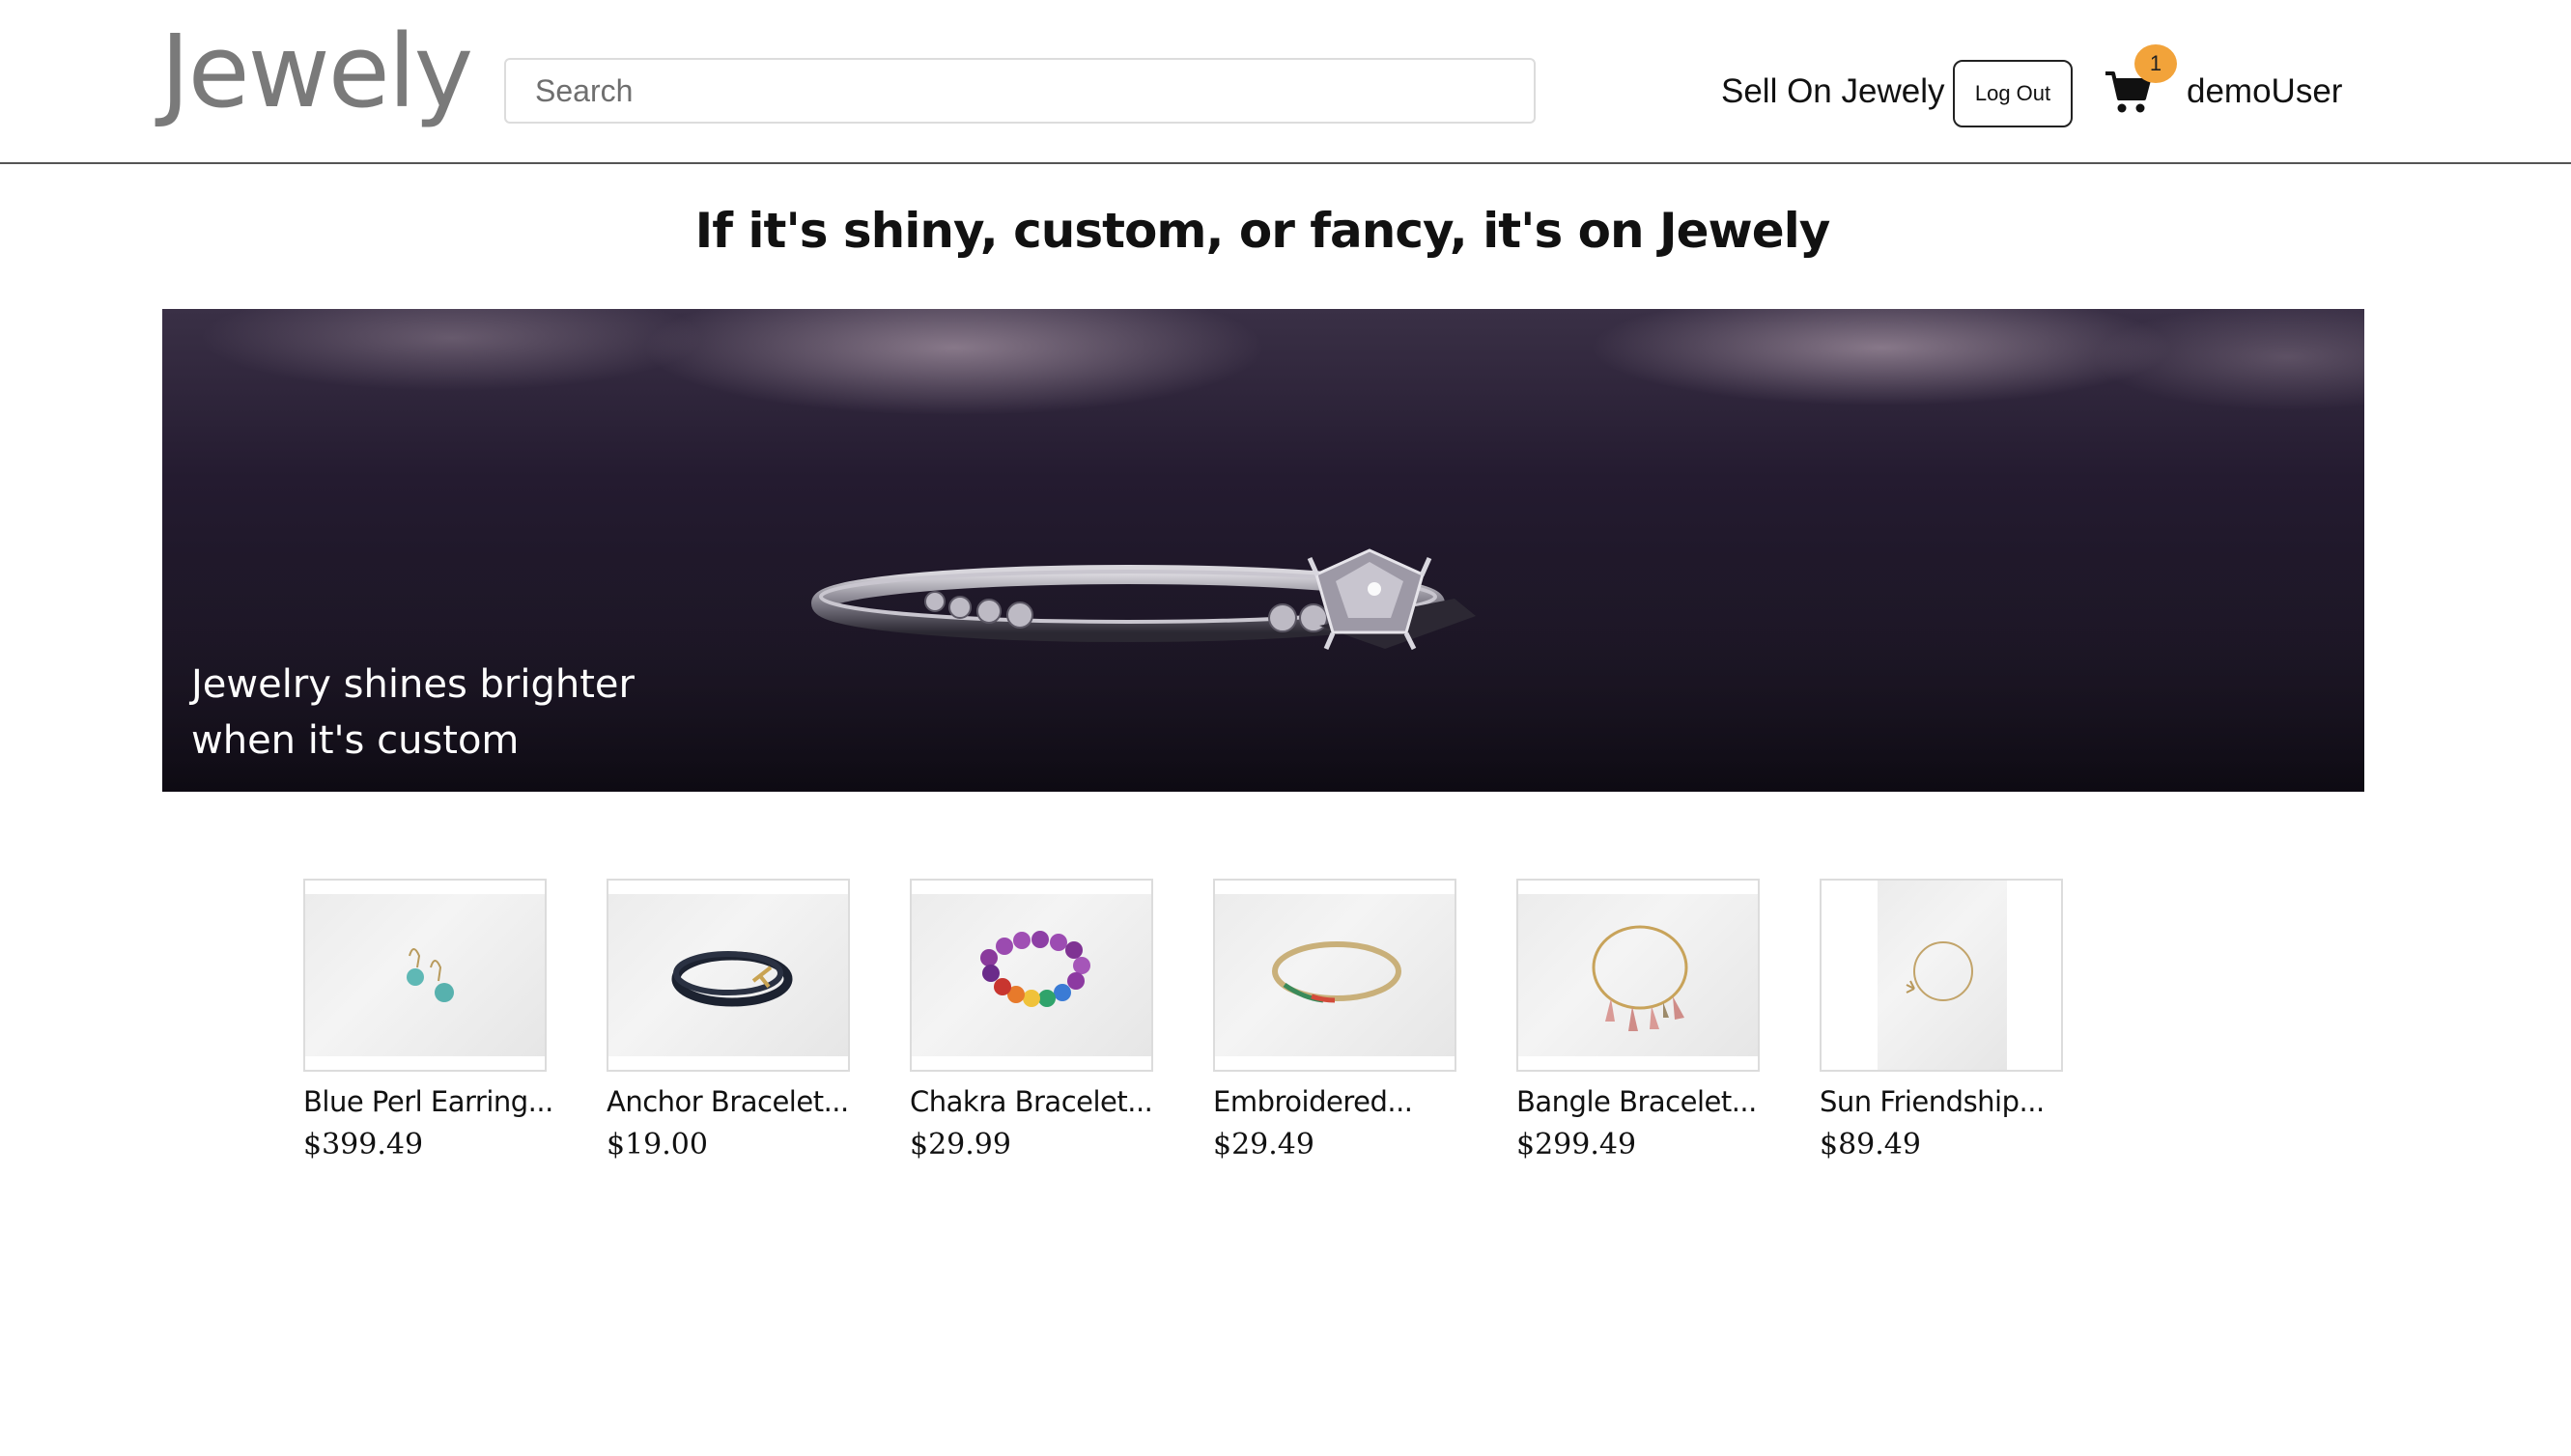  Describe the element at coordinates (732, 979) in the screenshot. I see `anchor-bracelet-image` at that location.